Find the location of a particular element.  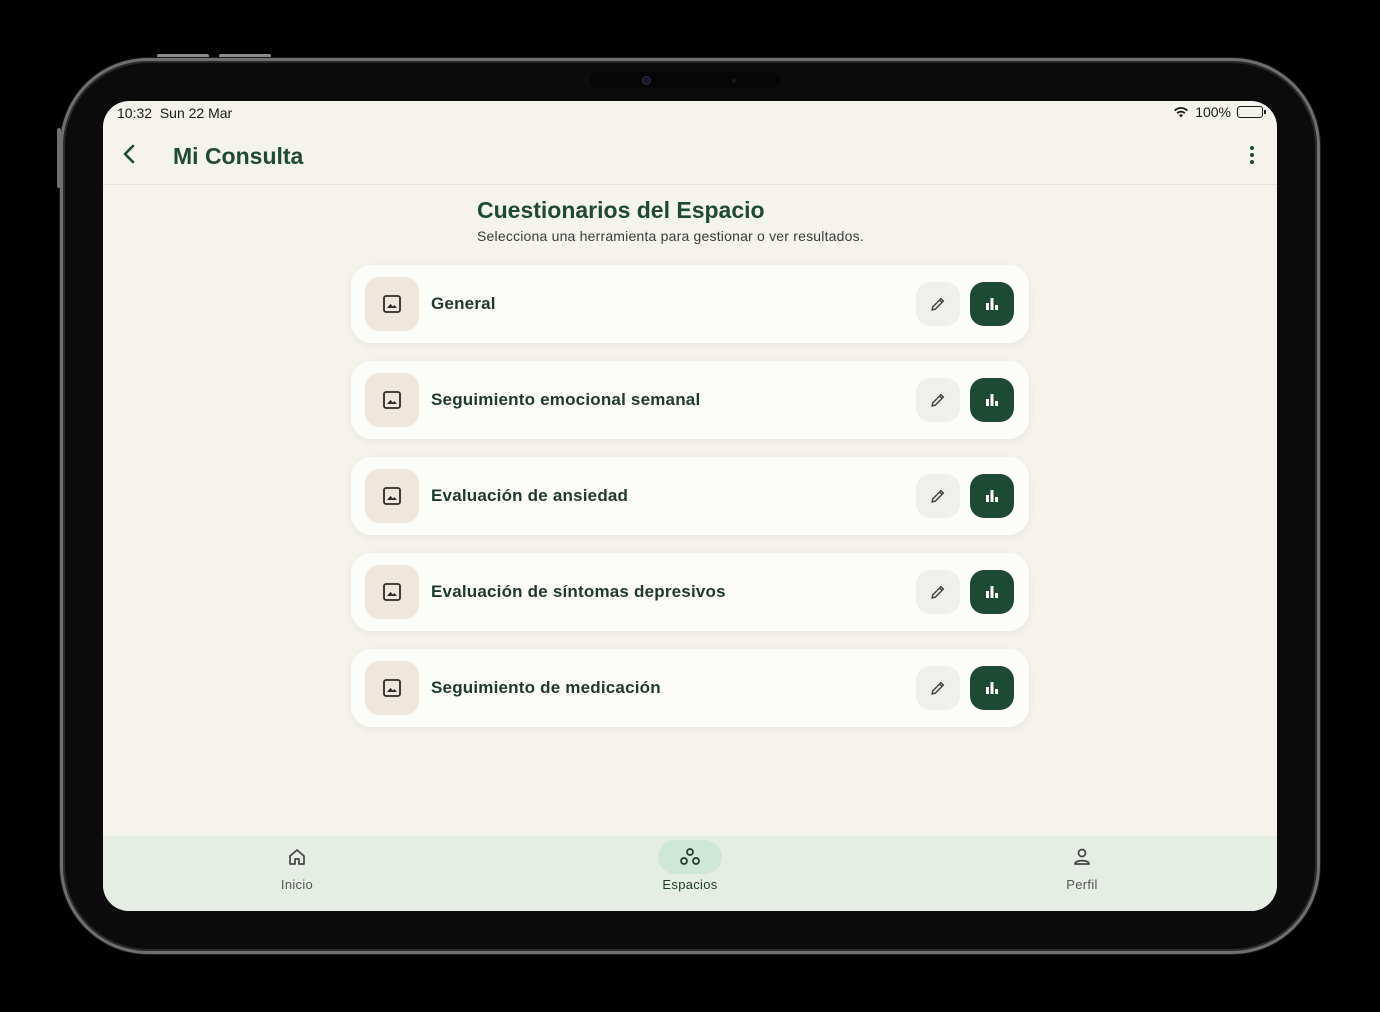

status-time: 10:32 Sun 22 Mar is located at coordinates (175, 113).